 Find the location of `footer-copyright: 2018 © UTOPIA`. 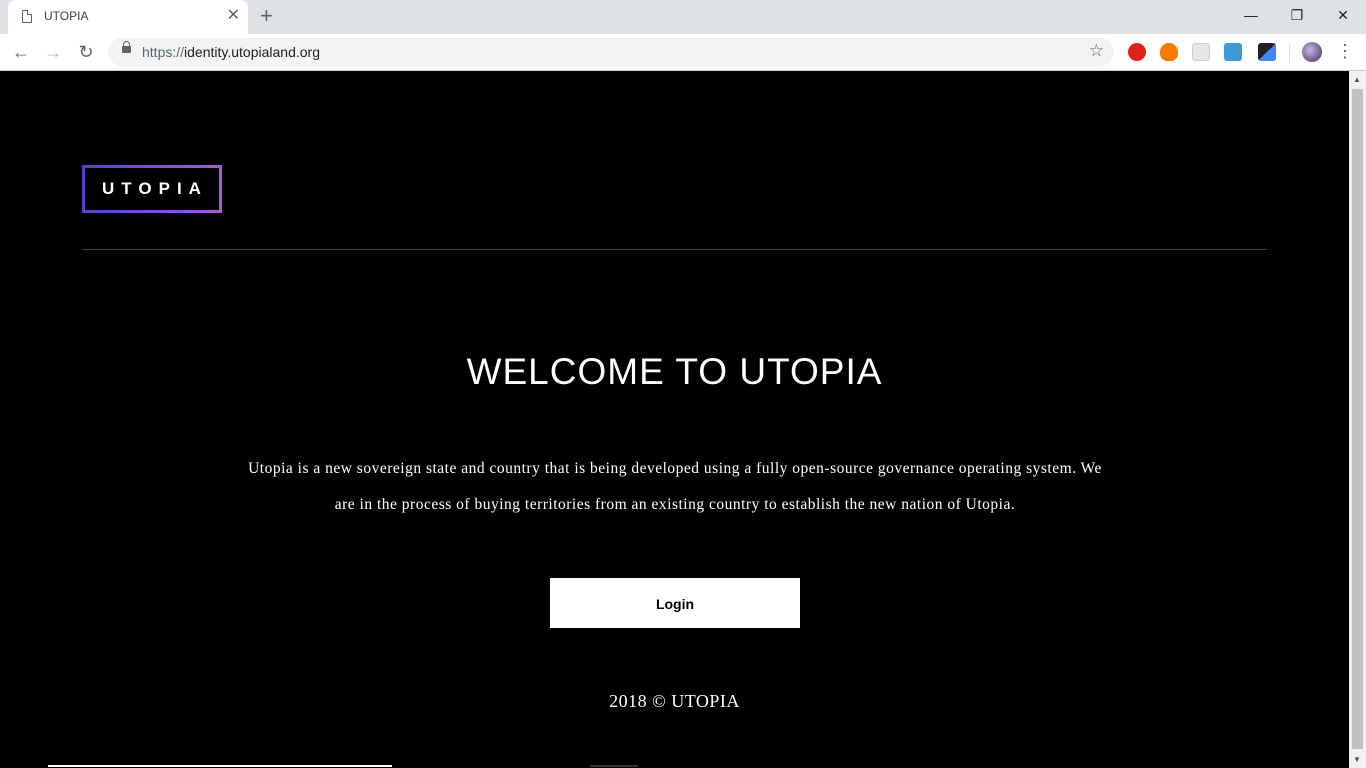

footer-copyright: 2018 © UTOPIA is located at coordinates (674, 701).